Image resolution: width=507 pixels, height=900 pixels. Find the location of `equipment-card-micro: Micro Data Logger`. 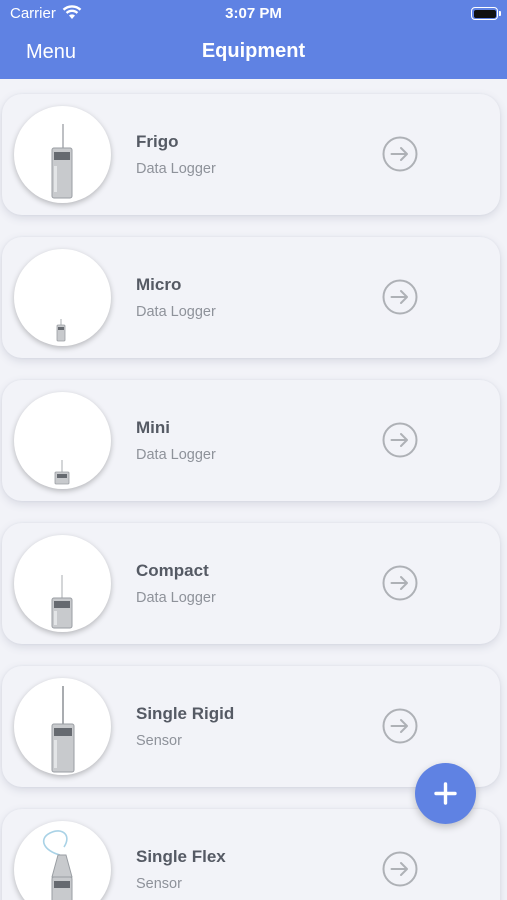

equipment-card-micro: Micro Data Logger is located at coordinates (251, 297).